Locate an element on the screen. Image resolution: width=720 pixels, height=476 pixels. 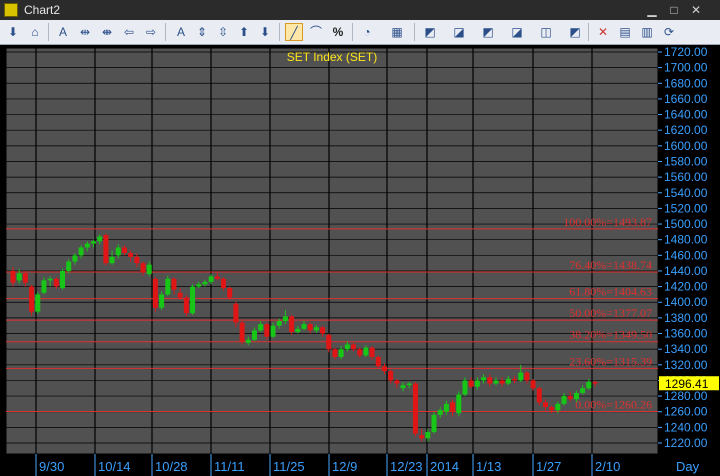
last-price-label: 1296.41 is located at coordinates (687, 384).